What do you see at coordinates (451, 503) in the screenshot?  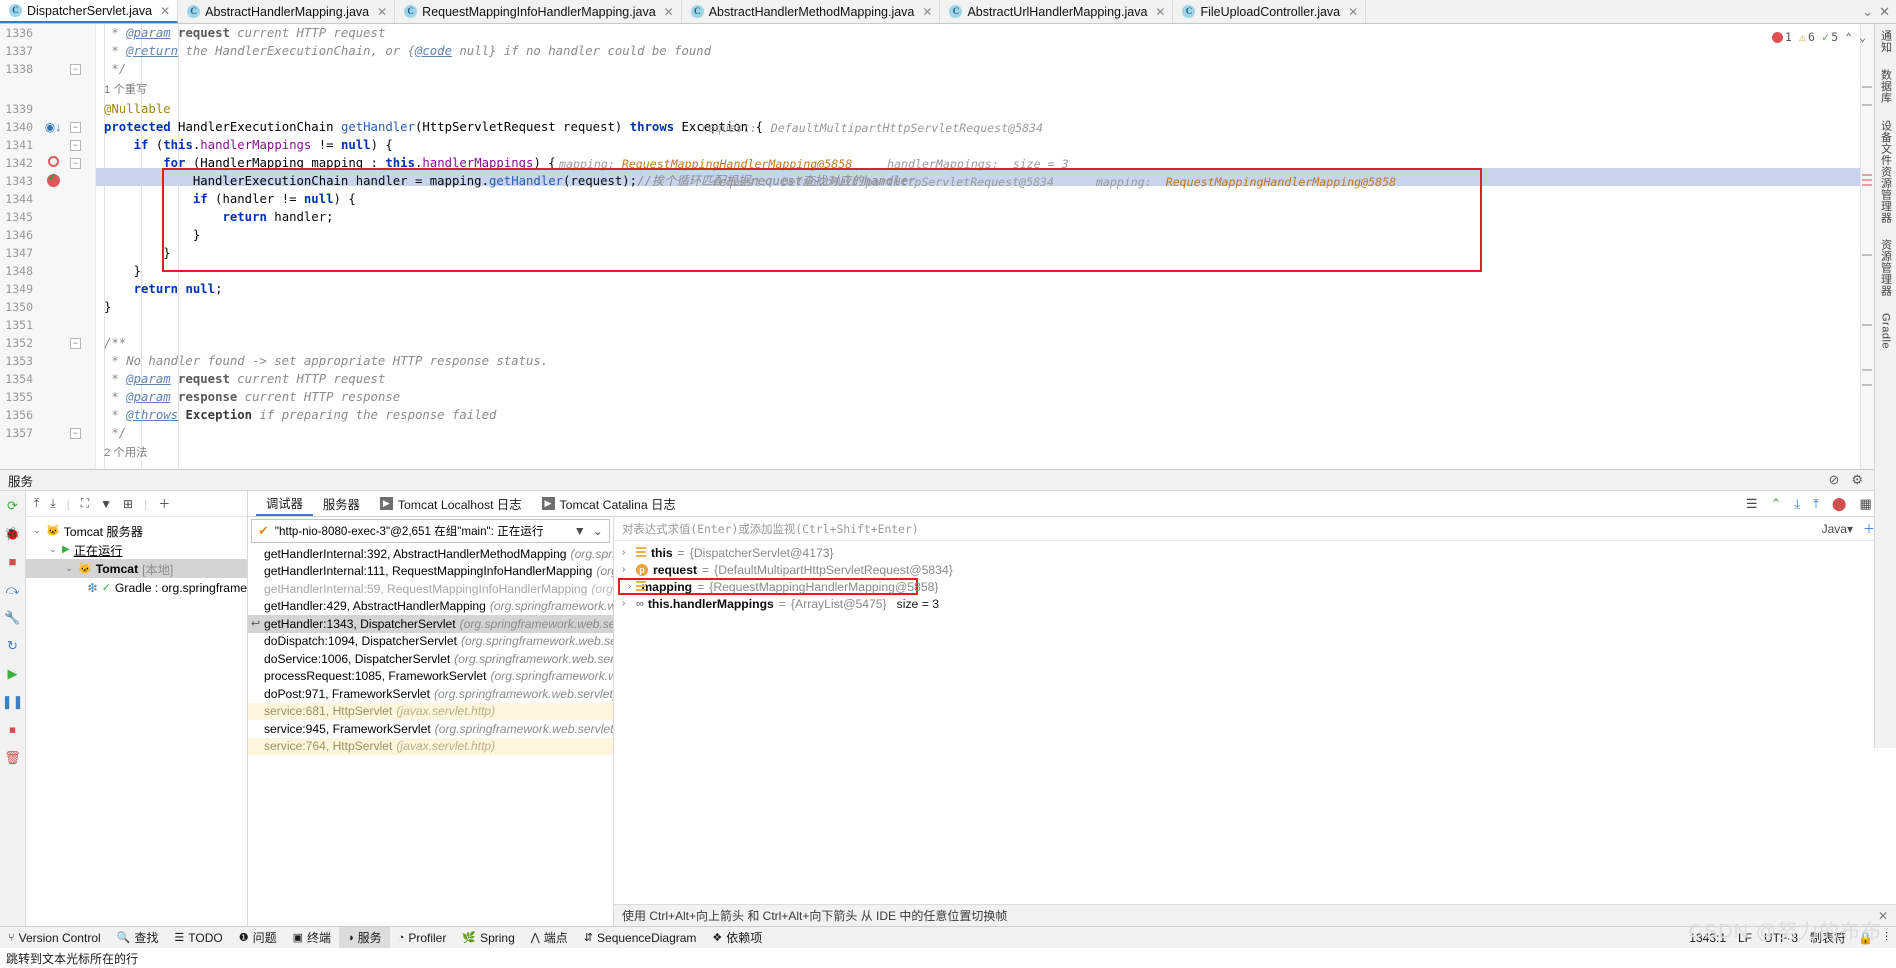 I see `debugger-tab-2: ▶ Tomcat Localhost 日志` at bounding box center [451, 503].